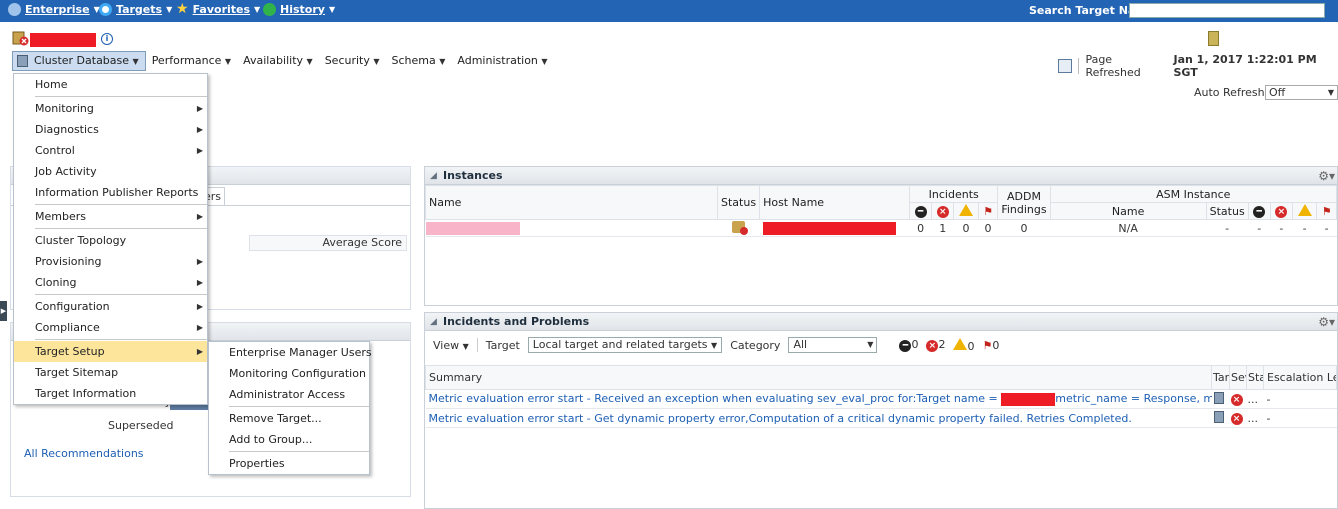  Describe the element at coordinates (954, 194) in the screenshot. I see `col-incidents: Incidents` at that location.